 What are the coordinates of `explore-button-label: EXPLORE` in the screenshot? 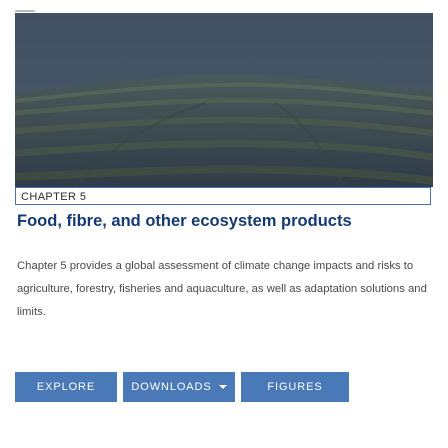 It's located at (66, 387).